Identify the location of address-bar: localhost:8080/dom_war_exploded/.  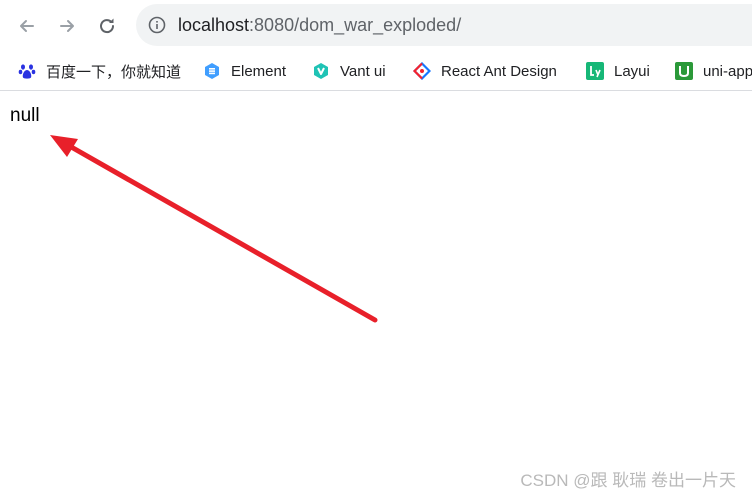
(444, 25).